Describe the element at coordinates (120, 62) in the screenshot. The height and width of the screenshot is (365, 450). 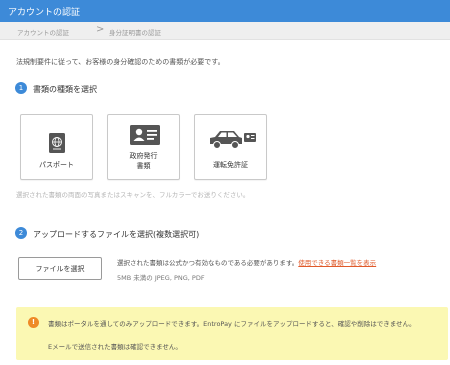
I see `intro-text: 法規制要件に従って、お客様の身分確認のための書類が必要です。` at that location.